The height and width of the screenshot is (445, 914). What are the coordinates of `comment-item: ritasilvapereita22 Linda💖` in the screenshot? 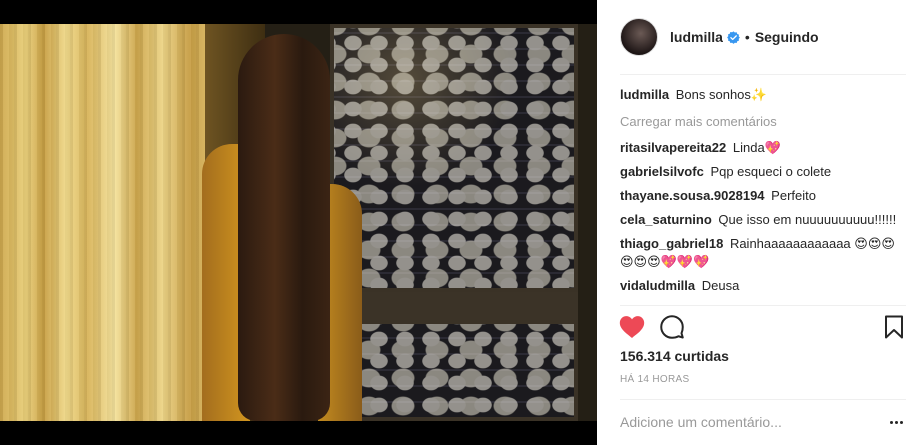 It's located at (762, 148).